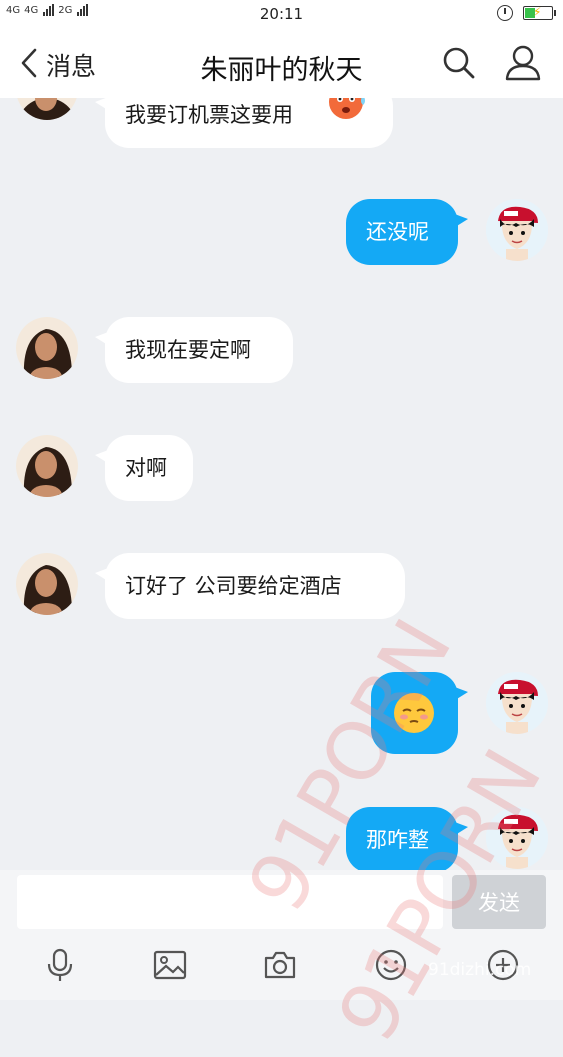  Describe the element at coordinates (209, 115) in the screenshot. I see `message-text: 我要订机票这要用` at that location.